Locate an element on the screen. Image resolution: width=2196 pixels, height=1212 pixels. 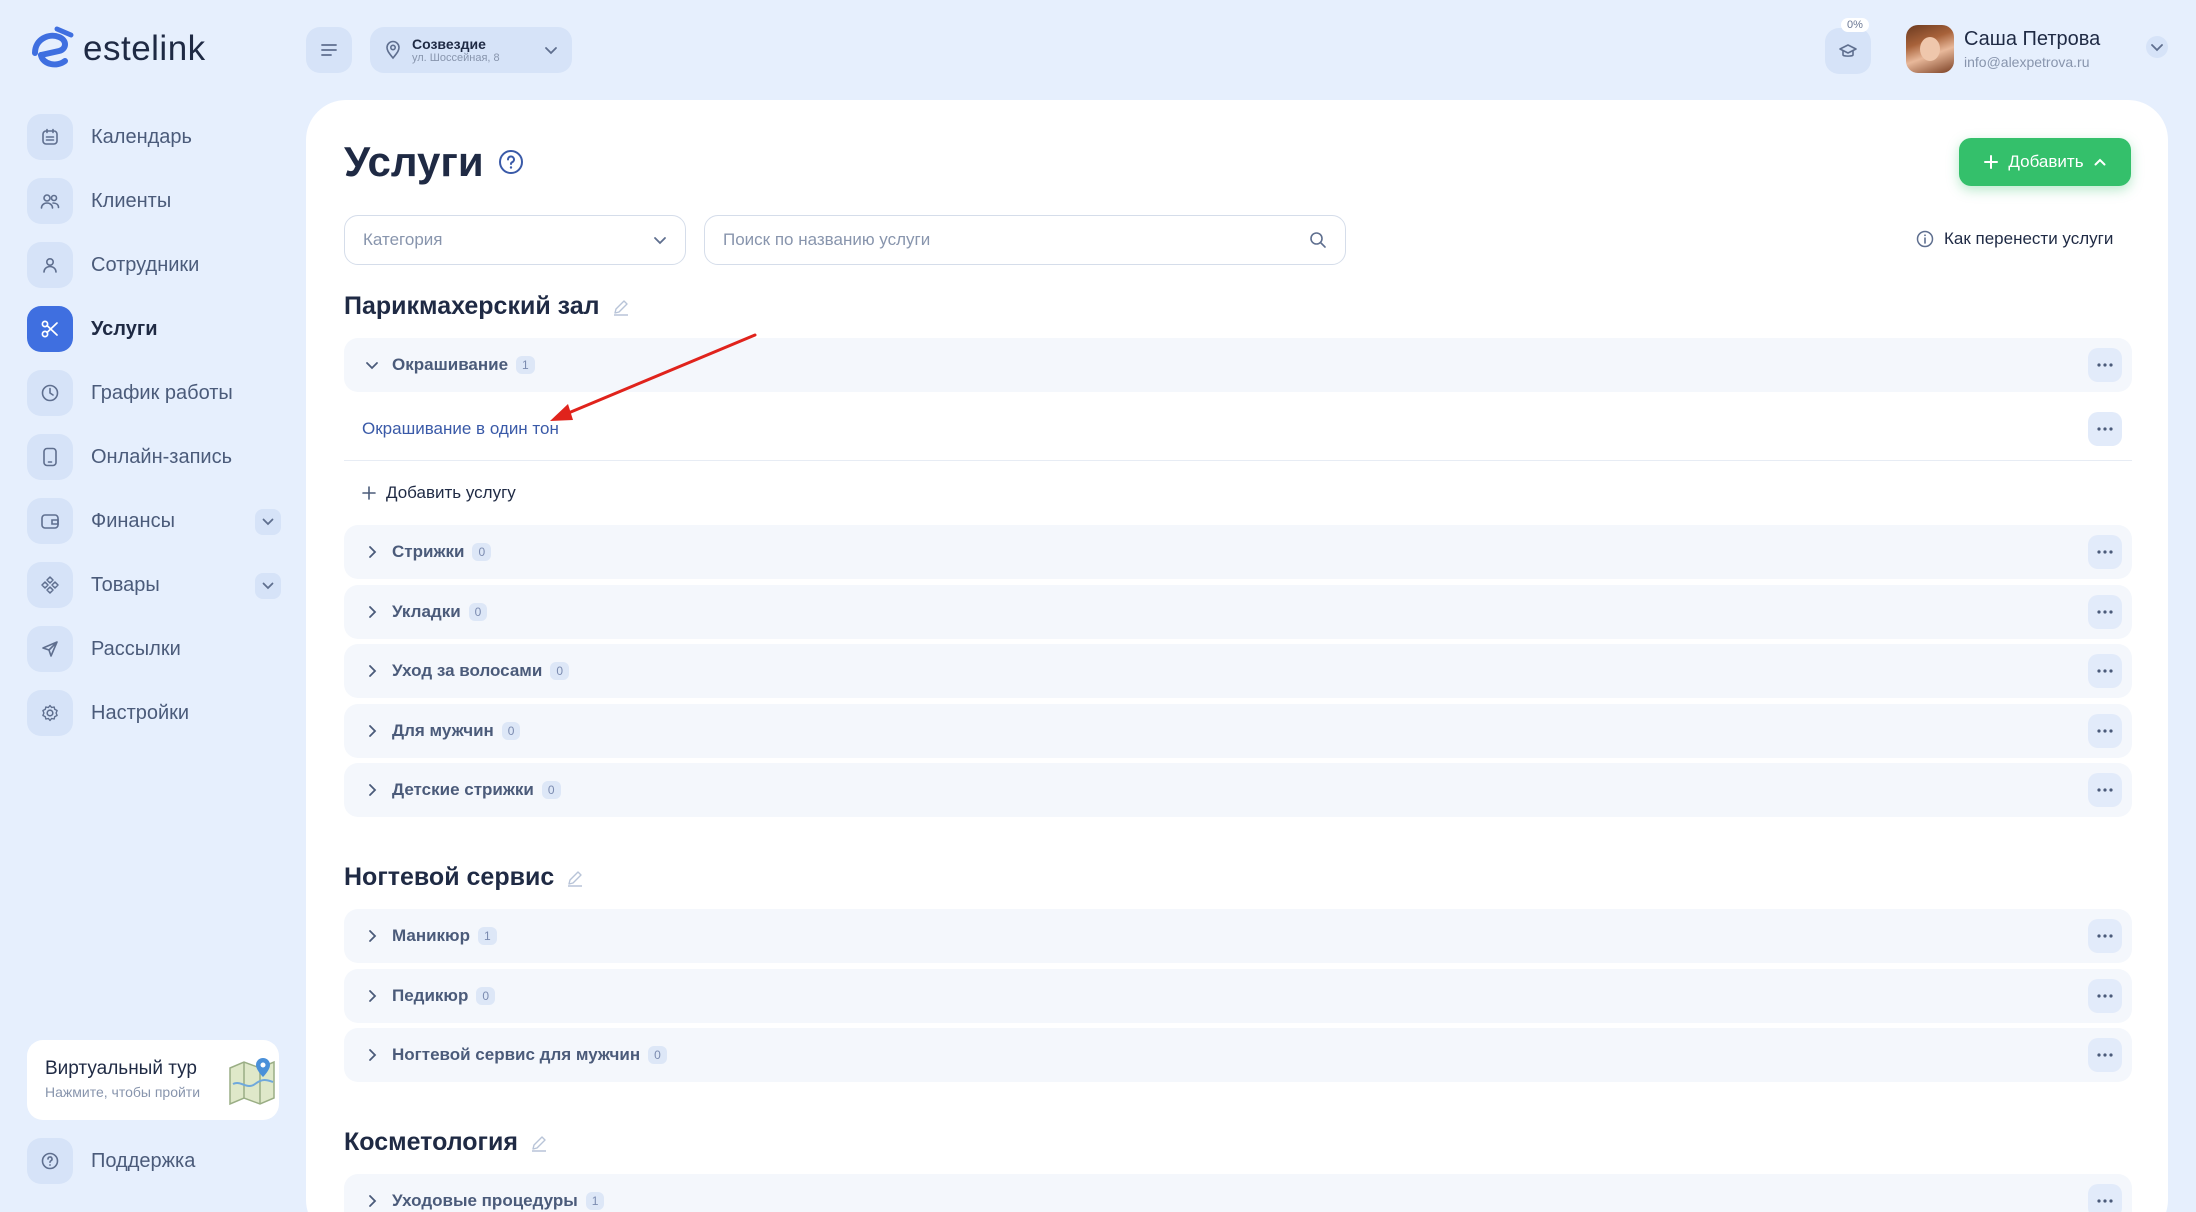
category-row: Детские стрижки 0 is located at coordinates (1238, 790).